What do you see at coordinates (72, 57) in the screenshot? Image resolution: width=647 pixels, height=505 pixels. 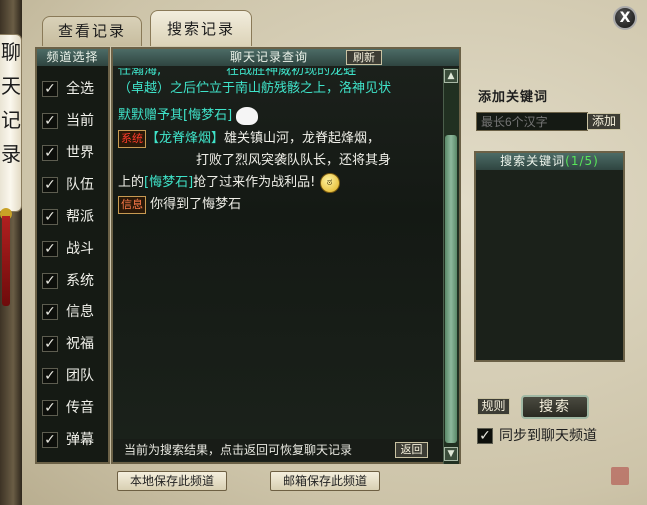 I see `channel-panel-header: 频道选择` at bounding box center [72, 57].